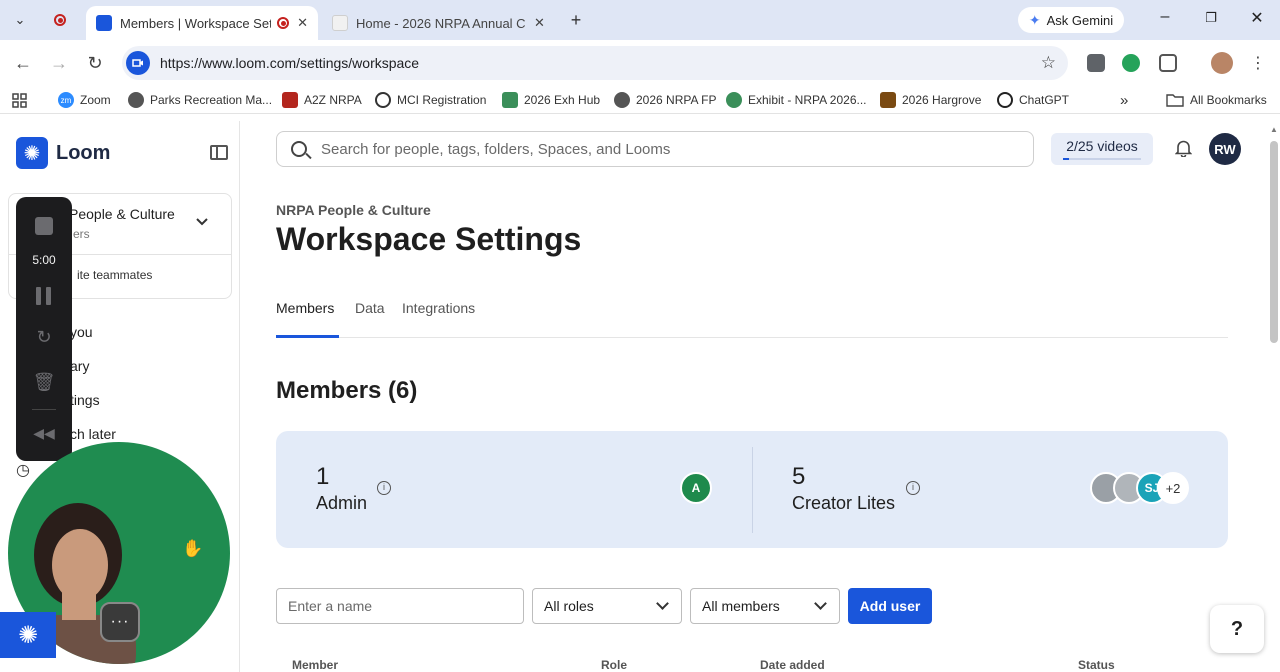 This screenshot has width=1280, height=672. Describe the element at coordinates (1096, 63) in the screenshot. I see `extension-icon` at that location.